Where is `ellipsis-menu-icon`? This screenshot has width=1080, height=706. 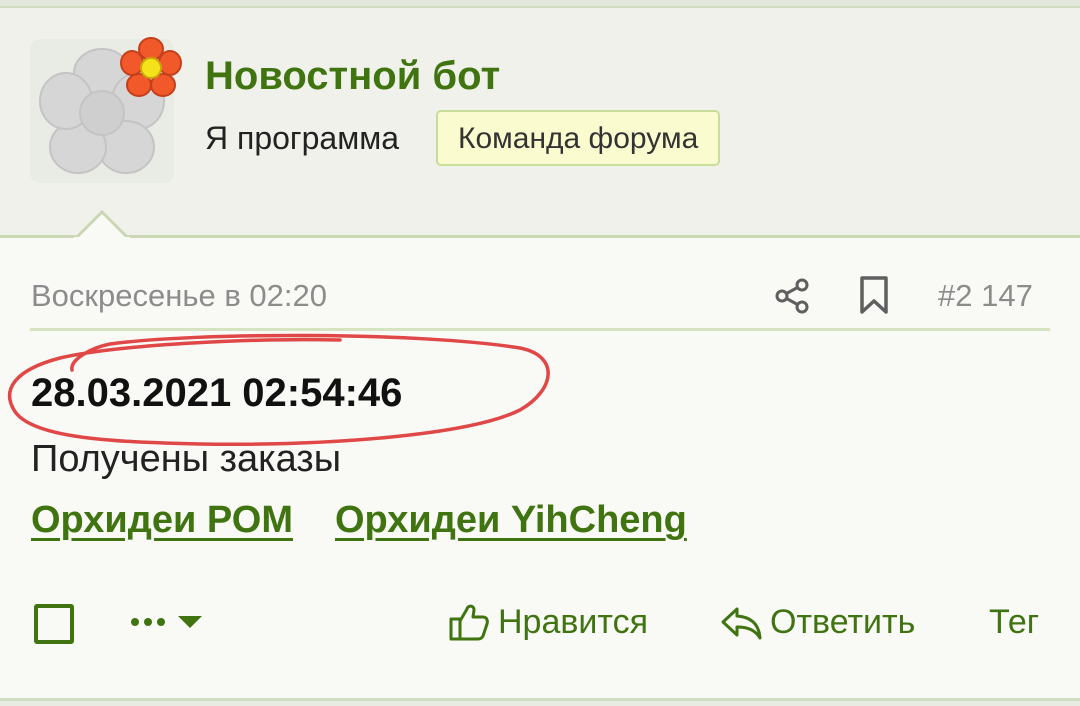
ellipsis-menu-icon is located at coordinates (168, 622).